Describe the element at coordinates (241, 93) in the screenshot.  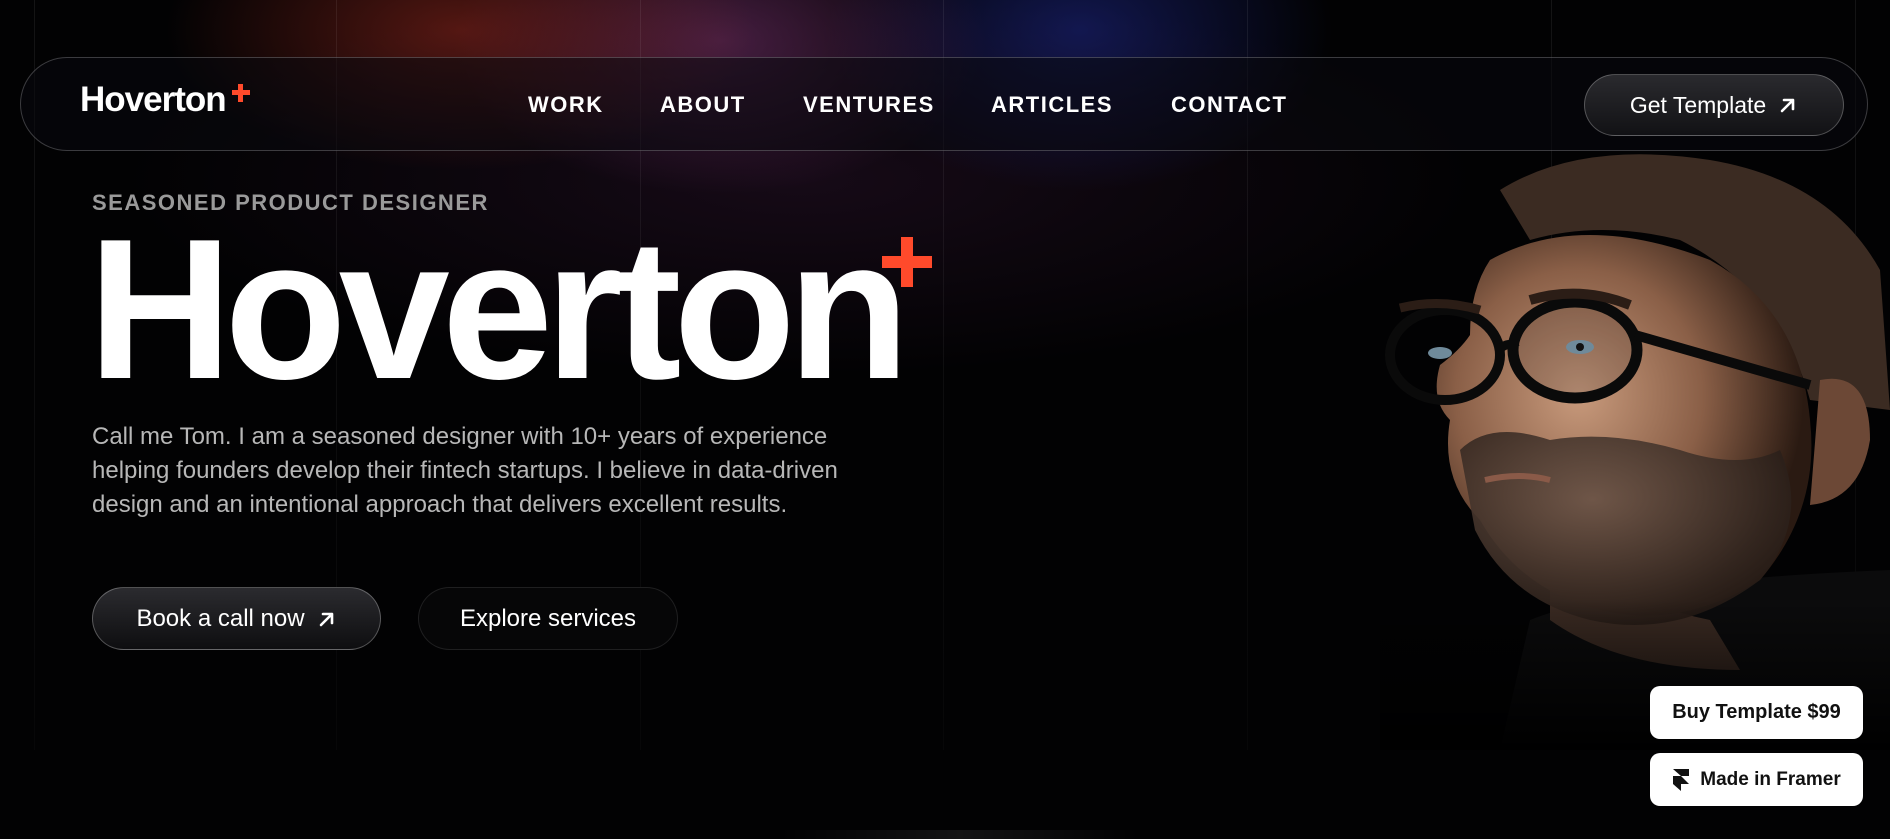
I see `logo-plus-icon` at that location.